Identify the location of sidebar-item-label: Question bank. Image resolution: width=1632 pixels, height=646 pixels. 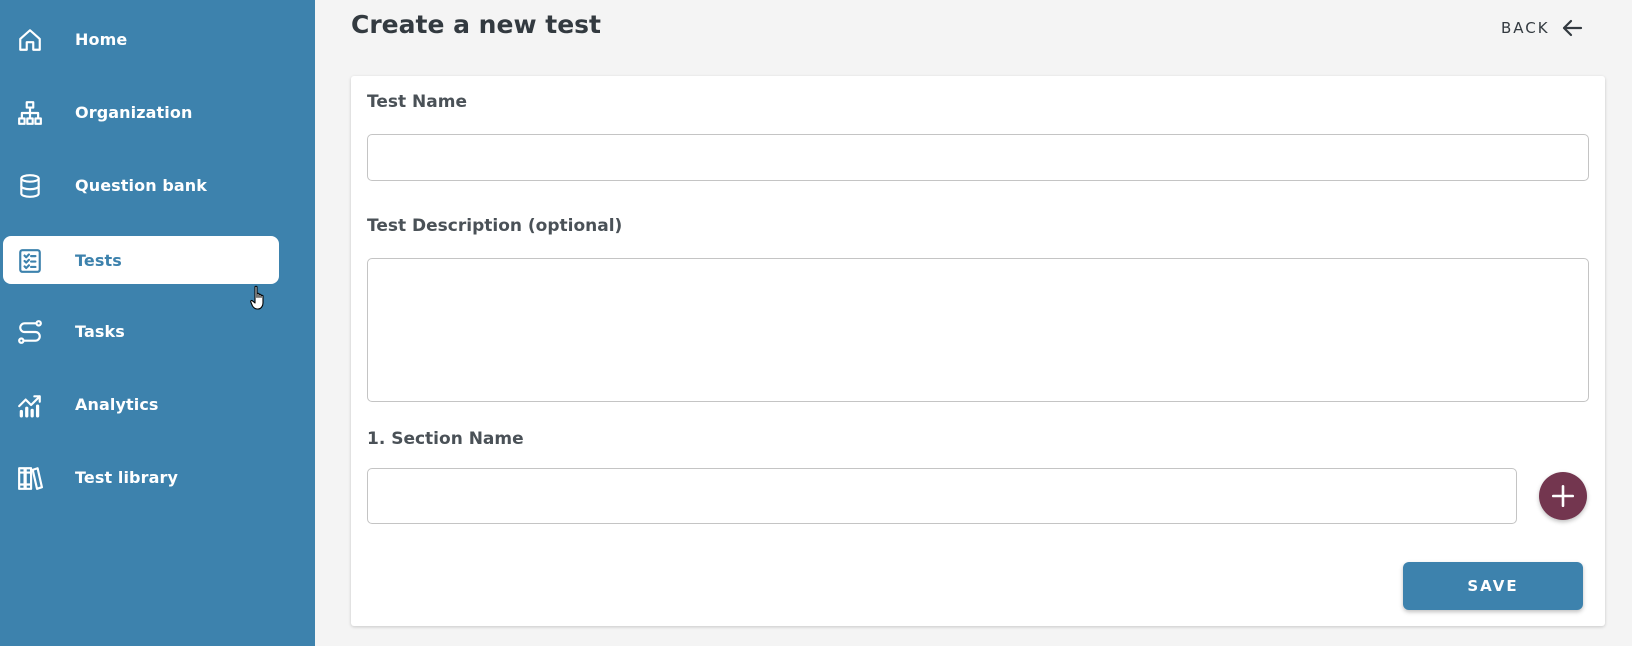
(141, 185).